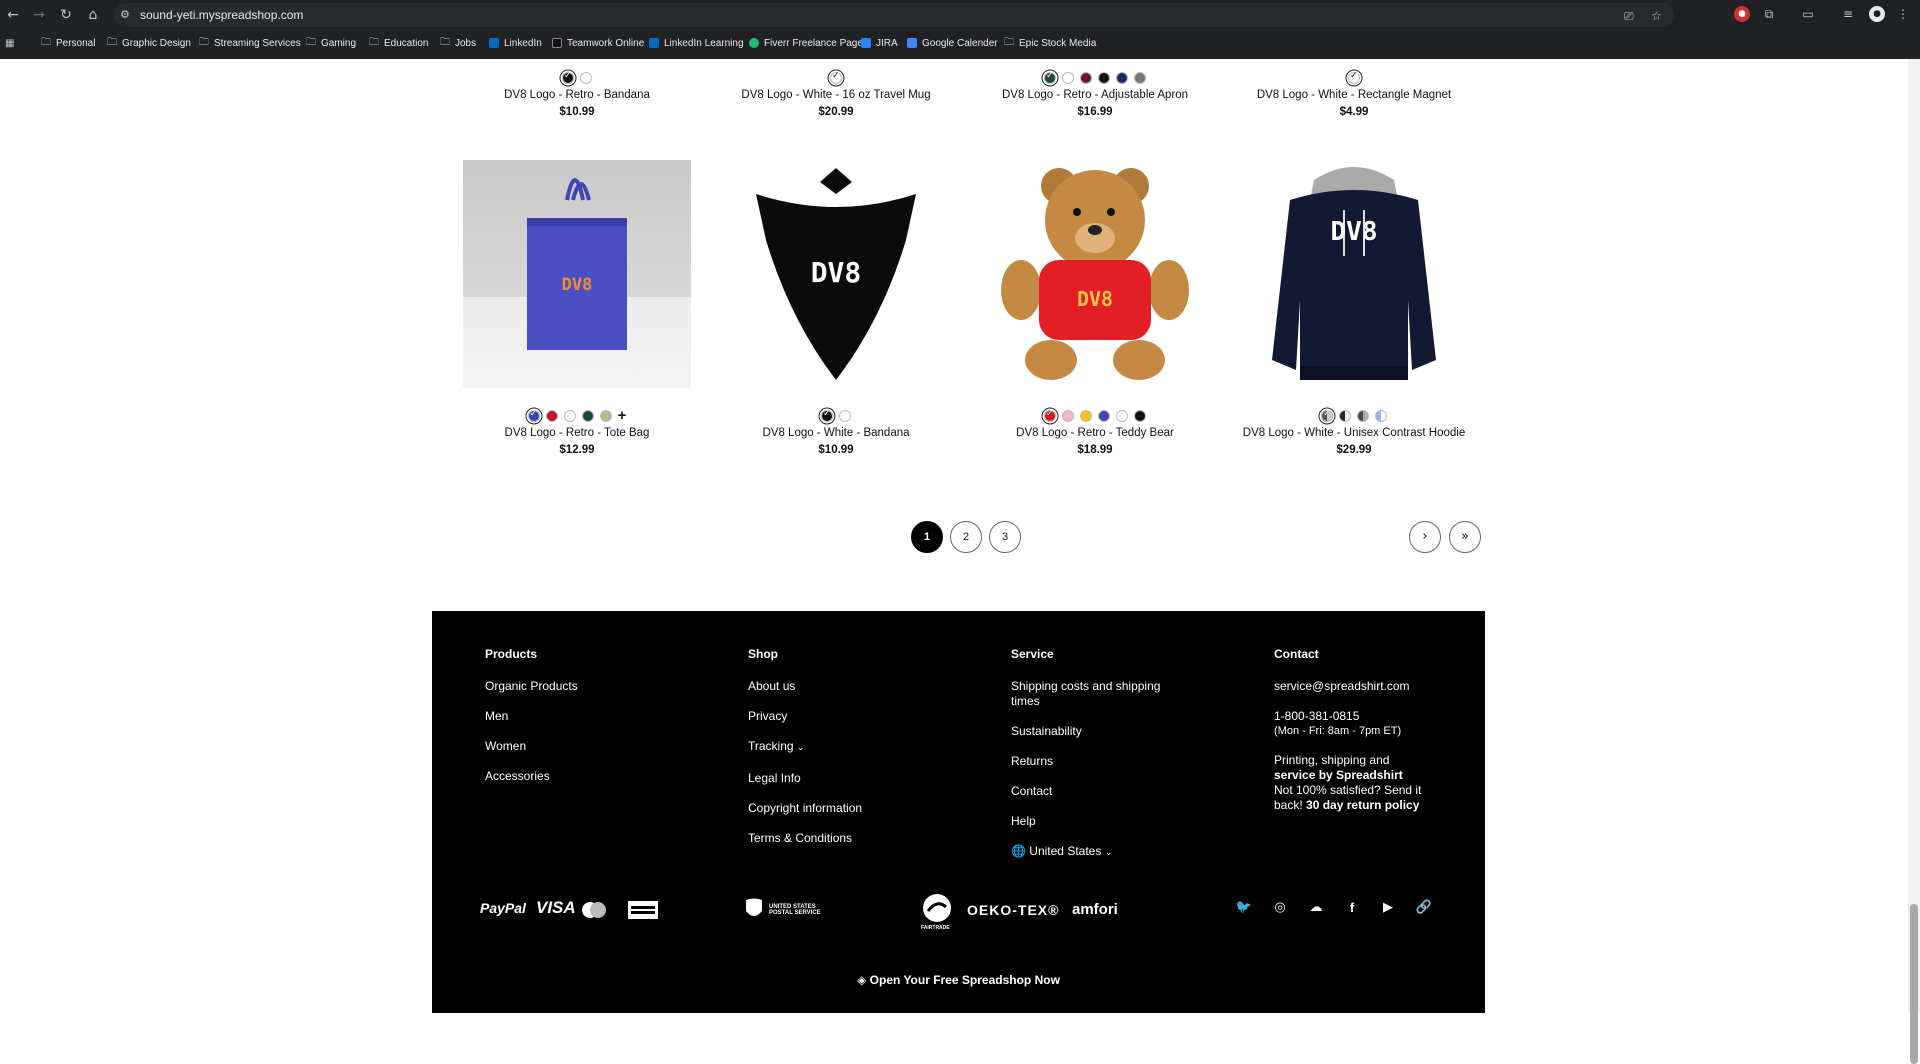 This screenshot has width=1920, height=1064. I want to click on link-icon: 🔗, so click(1424, 907).